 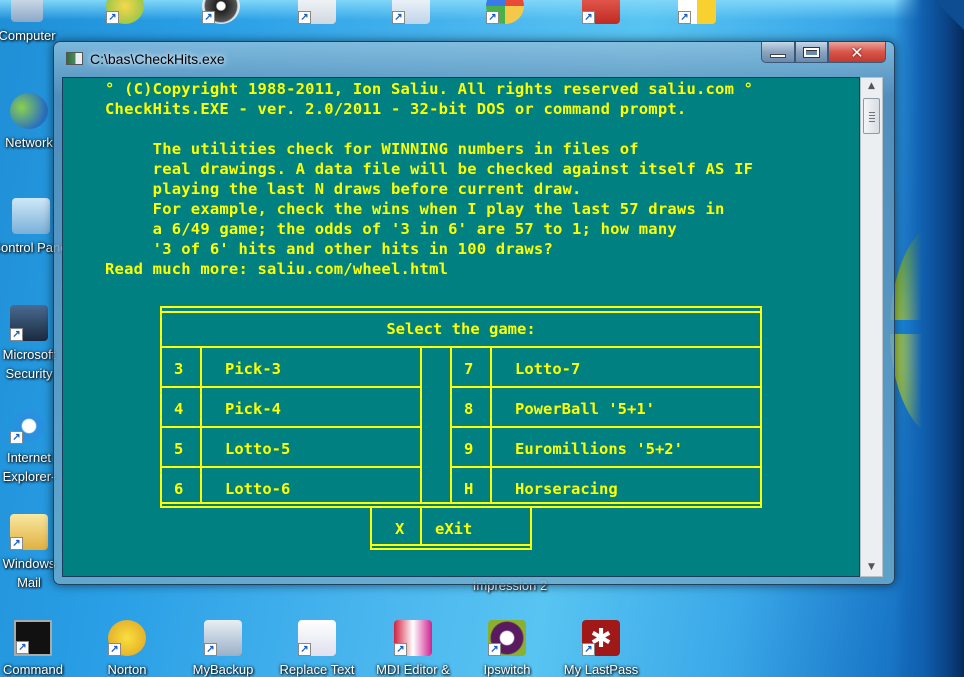 I want to click on desktop-icon-snagit: ↗, so click(x=317, y=14).